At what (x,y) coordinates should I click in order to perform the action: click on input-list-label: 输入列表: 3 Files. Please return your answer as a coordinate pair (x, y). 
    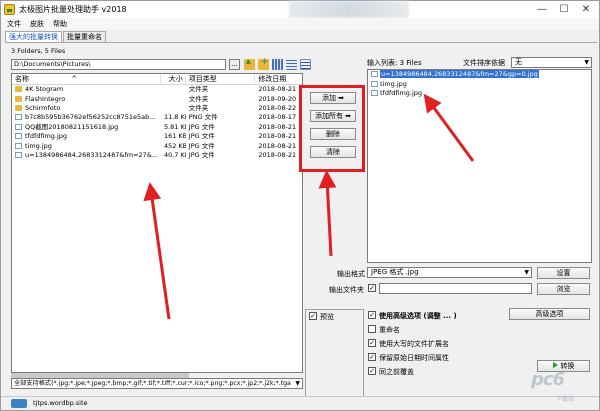
    Looking at the image, I should click on (394, 63).